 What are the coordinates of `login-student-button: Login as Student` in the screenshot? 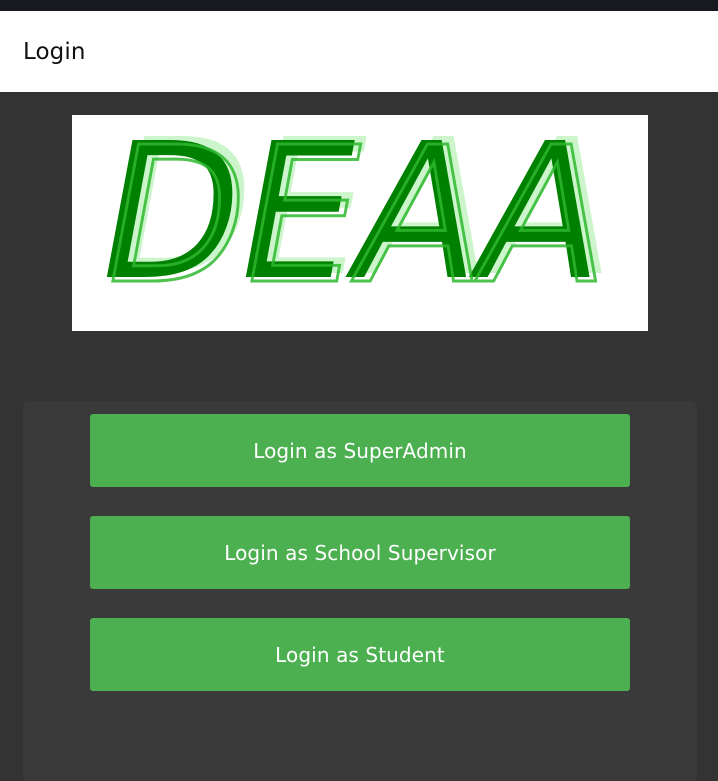 It's located at (360, 654).